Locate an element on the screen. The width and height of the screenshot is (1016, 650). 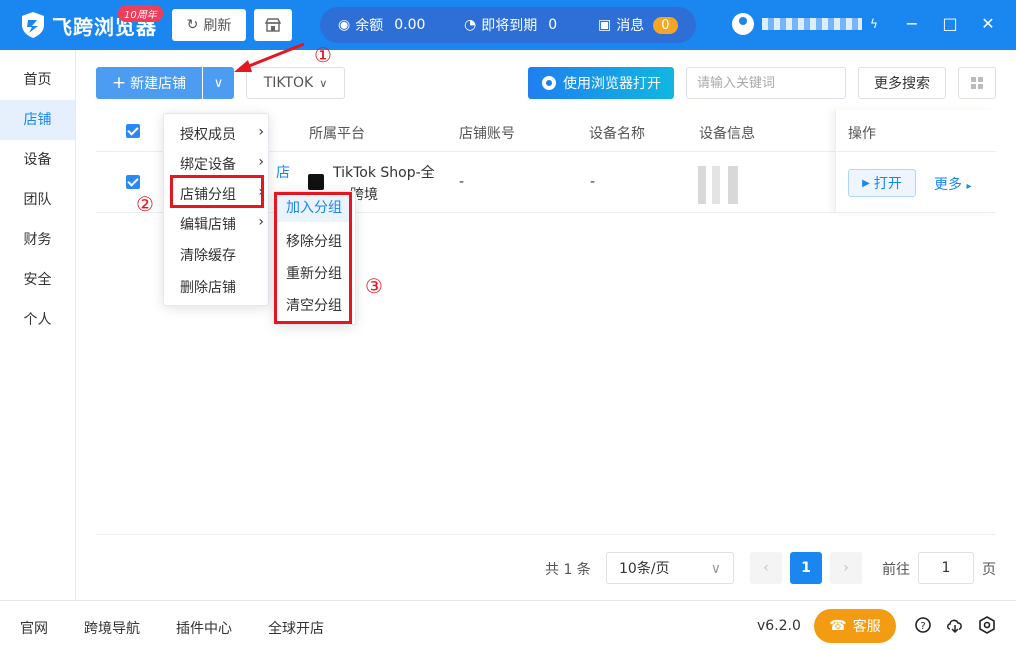
column-device-name: 设备名称 is located at coordinates (617, 134).